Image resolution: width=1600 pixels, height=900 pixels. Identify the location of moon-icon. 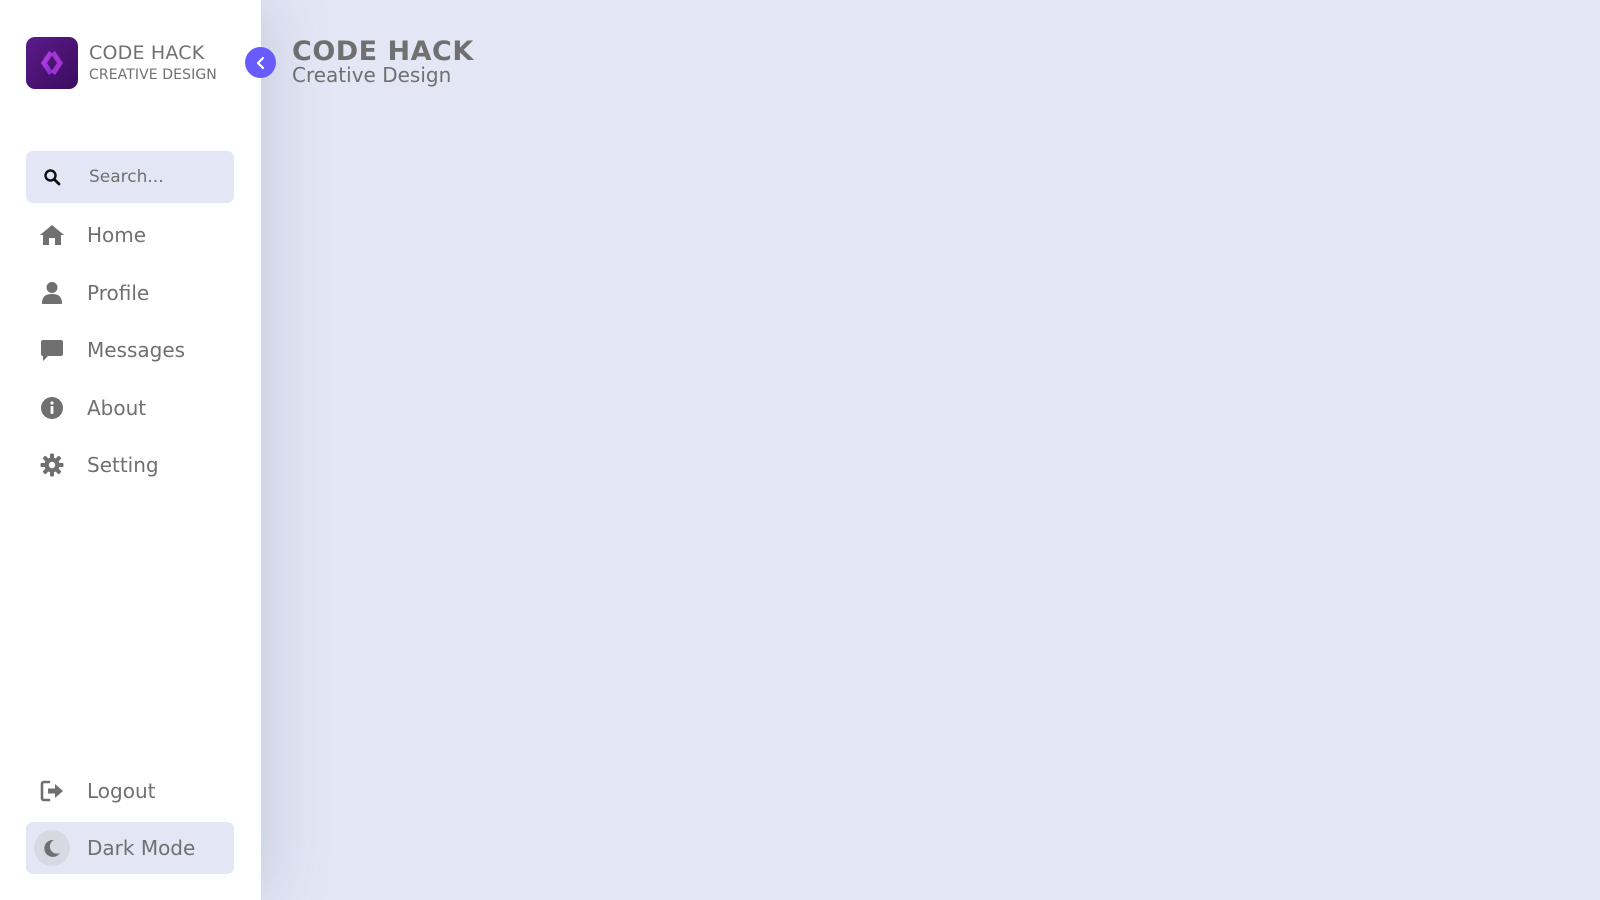
(52, 848).